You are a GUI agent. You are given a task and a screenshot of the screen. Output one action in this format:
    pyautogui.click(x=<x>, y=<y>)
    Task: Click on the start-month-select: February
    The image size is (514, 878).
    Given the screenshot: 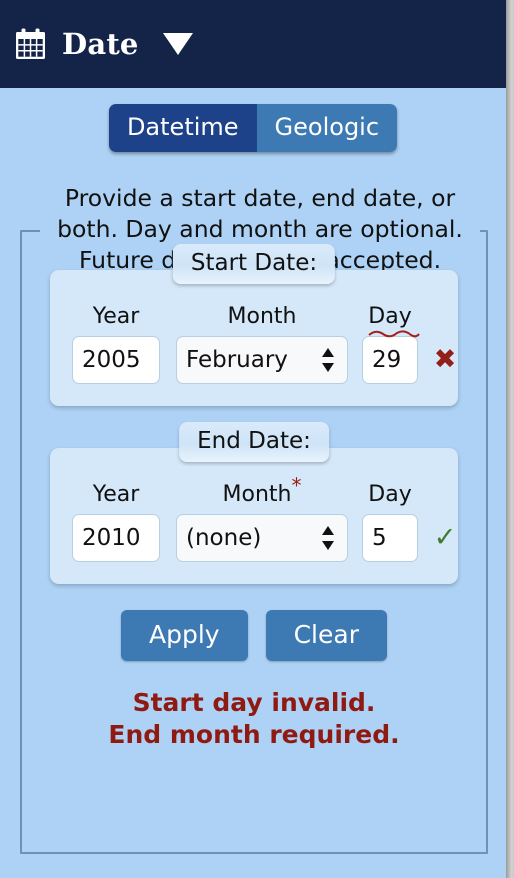 What is the action you would take?
    pyautogui.click(x=262, y=360)
    